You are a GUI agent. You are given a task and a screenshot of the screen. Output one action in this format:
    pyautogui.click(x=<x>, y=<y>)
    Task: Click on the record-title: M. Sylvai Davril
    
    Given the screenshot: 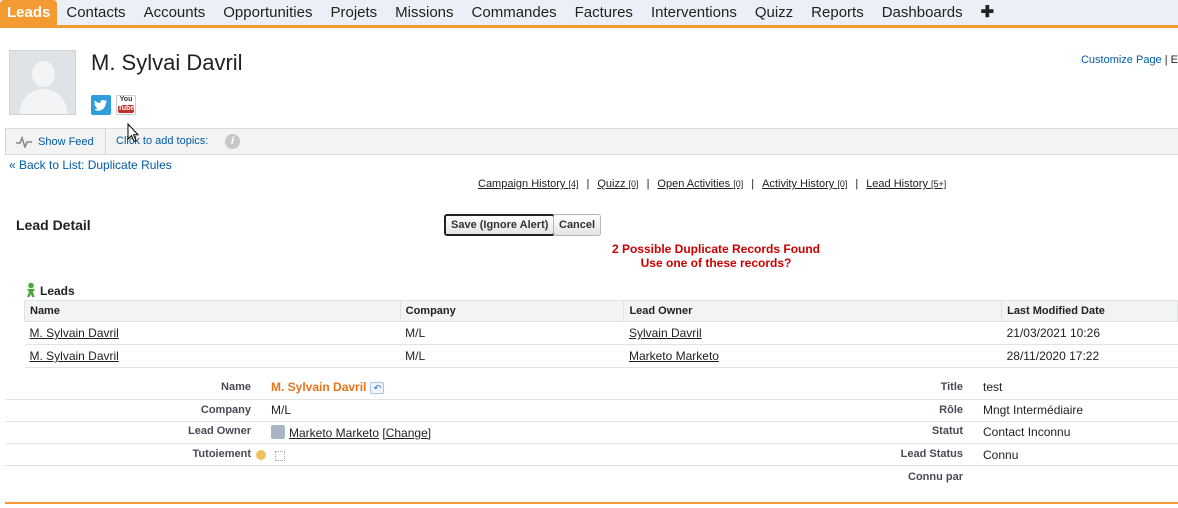 What is the action you would take?
    pyautogui.click(x=167, y=62)
    